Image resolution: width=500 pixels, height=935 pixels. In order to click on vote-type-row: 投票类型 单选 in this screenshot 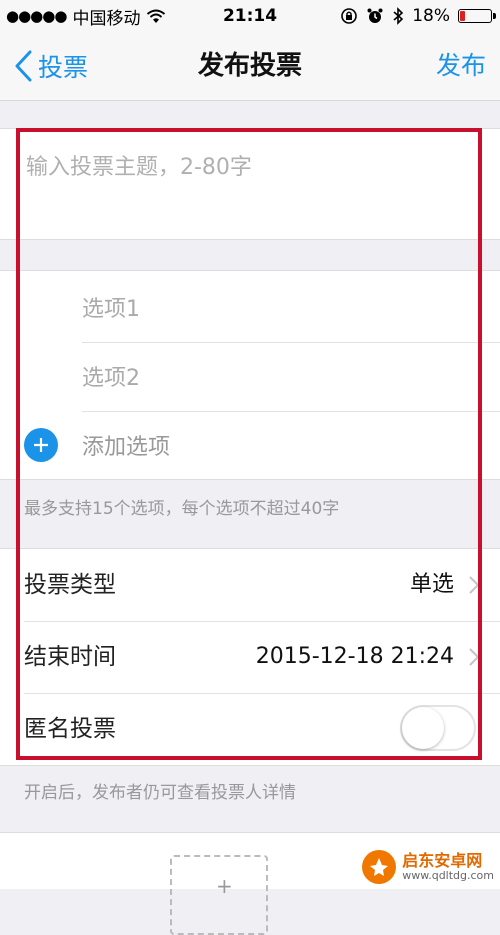, I will do `click(250, 585)`.